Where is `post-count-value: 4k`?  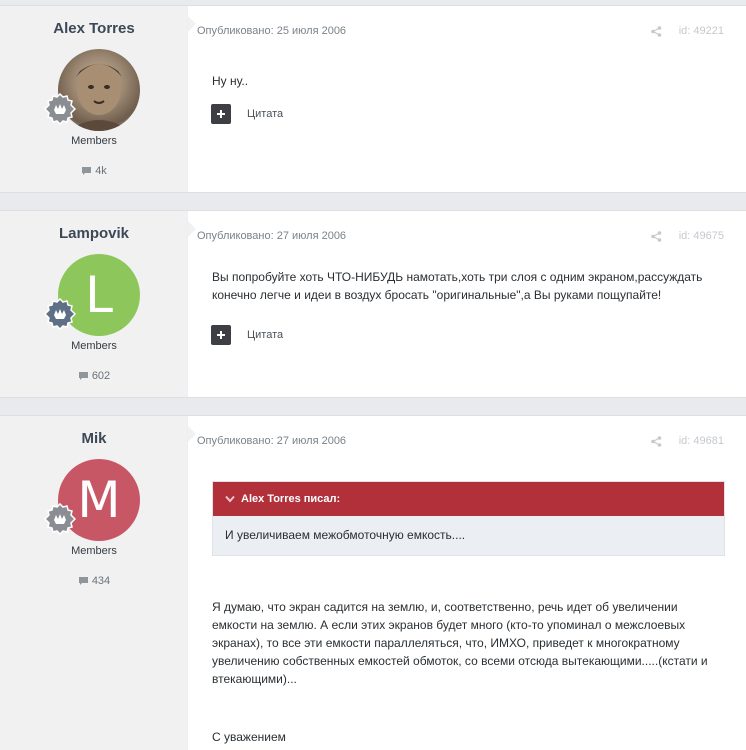 post-count-value: 4k is located at coordinates (101, 171).